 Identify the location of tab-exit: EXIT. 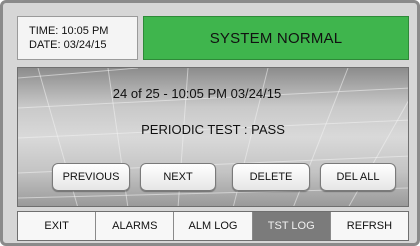
(57, 226).